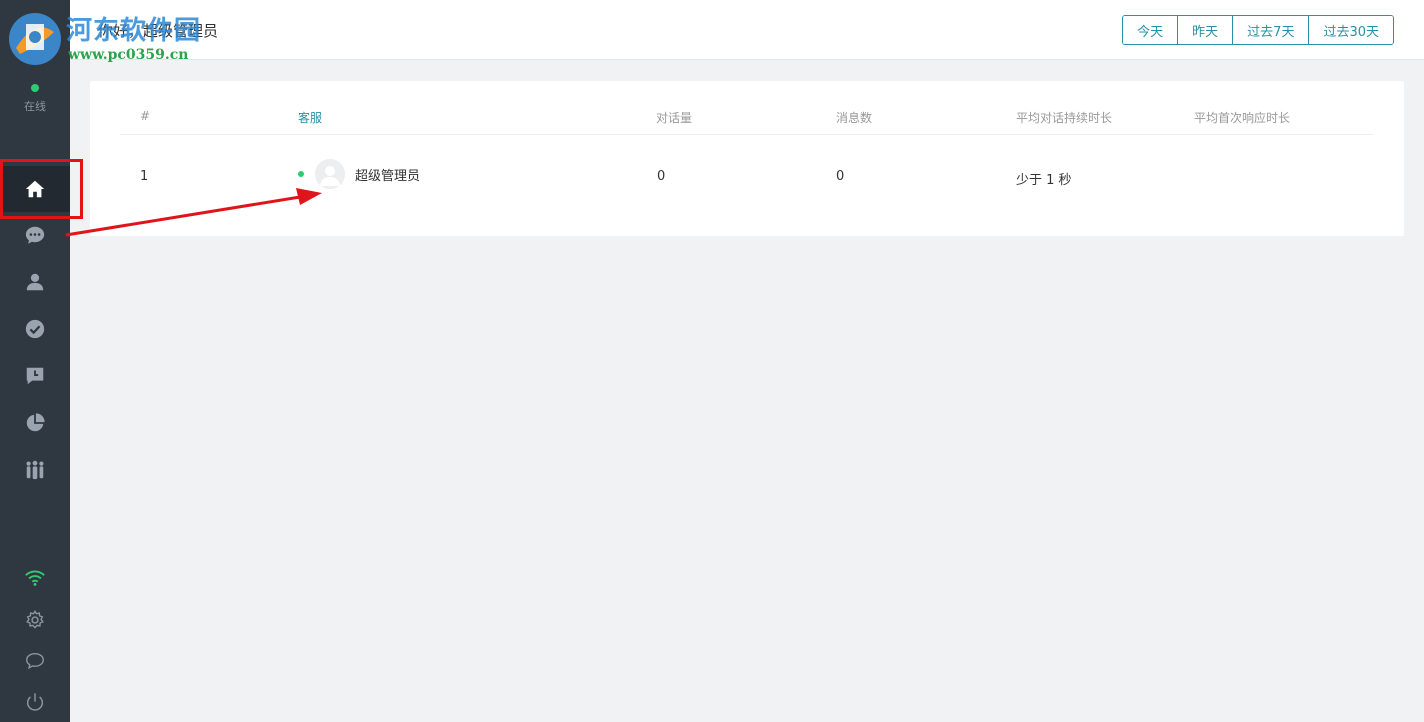 The width and height of the screenshot is (1424, 722). I want to click on col-messages: 消息数, so click(854, 118).